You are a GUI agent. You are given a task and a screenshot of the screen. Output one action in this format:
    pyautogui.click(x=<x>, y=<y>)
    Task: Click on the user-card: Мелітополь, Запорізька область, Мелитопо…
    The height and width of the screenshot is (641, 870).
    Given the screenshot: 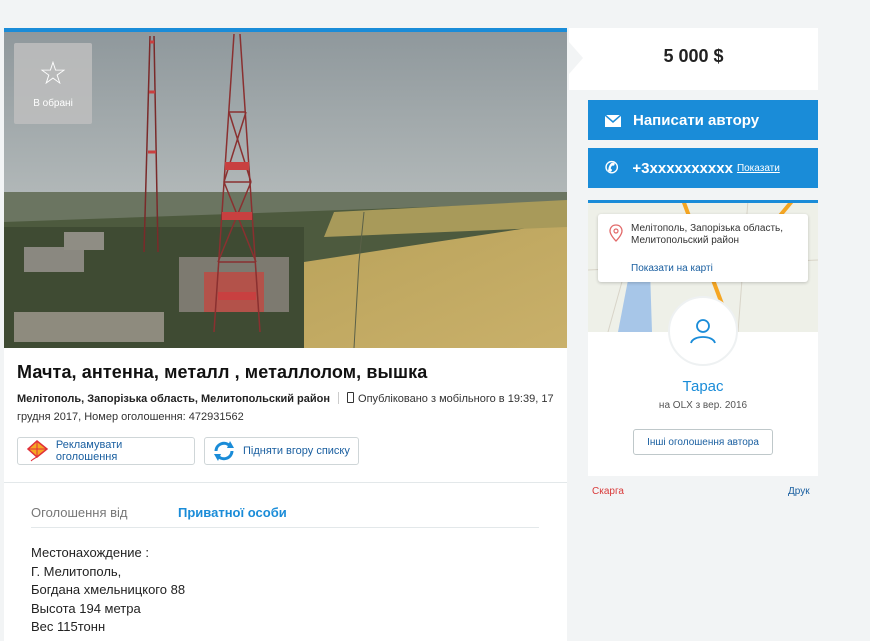 What is the action you would take?
    pyautogui.click(x=703, y=338)
    